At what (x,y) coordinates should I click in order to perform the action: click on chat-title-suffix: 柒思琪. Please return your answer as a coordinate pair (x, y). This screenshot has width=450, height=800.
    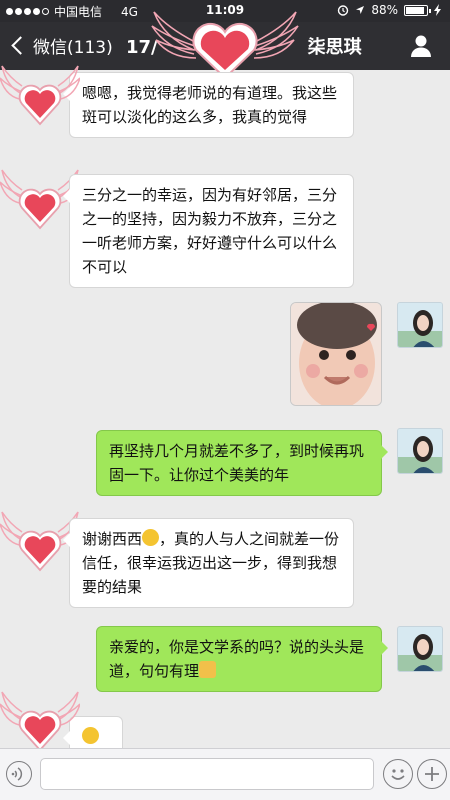
    Looking at the image, I should click on (334, 47).